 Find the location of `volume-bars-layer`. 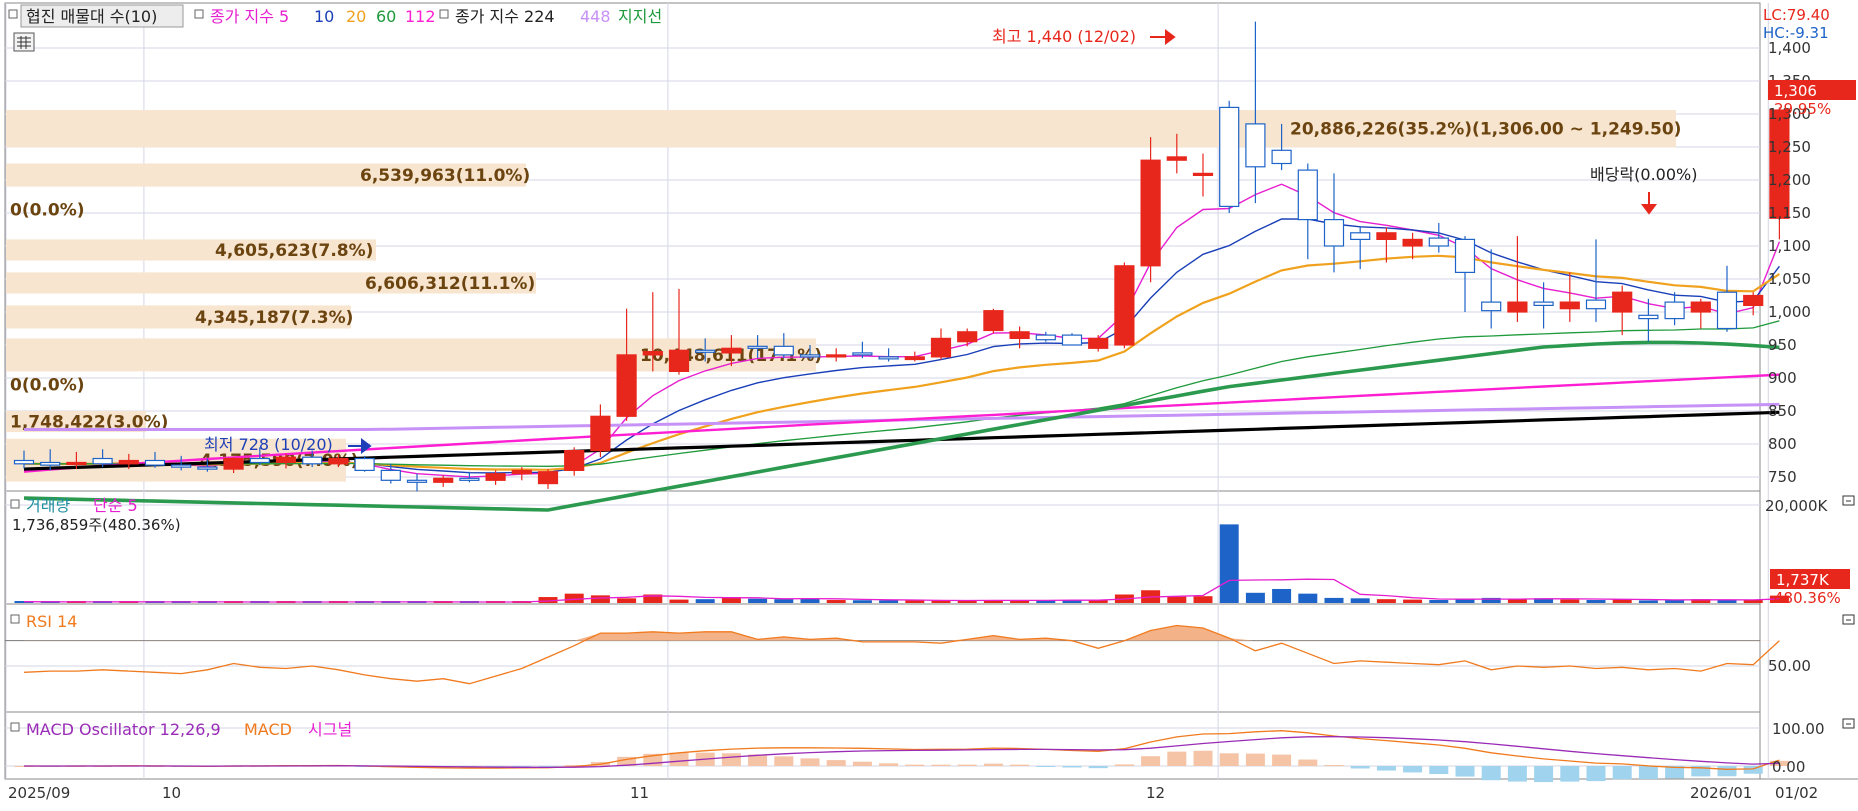

volume-bars-layer is located at coordinates (901, 563).